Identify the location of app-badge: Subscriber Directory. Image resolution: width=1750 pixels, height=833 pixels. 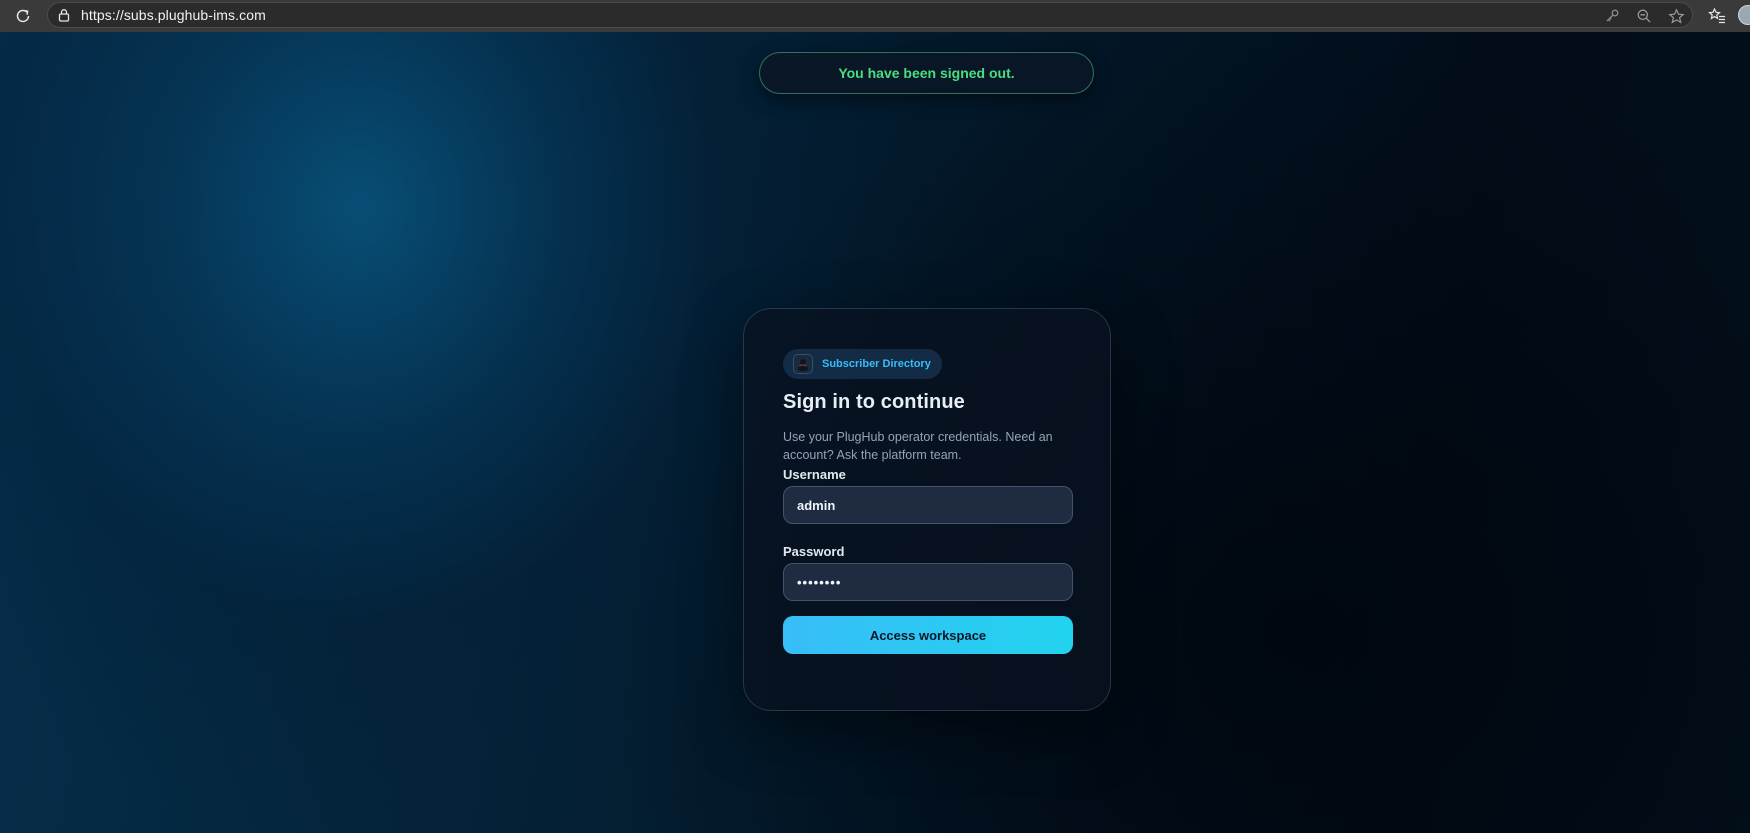
(862, 364).